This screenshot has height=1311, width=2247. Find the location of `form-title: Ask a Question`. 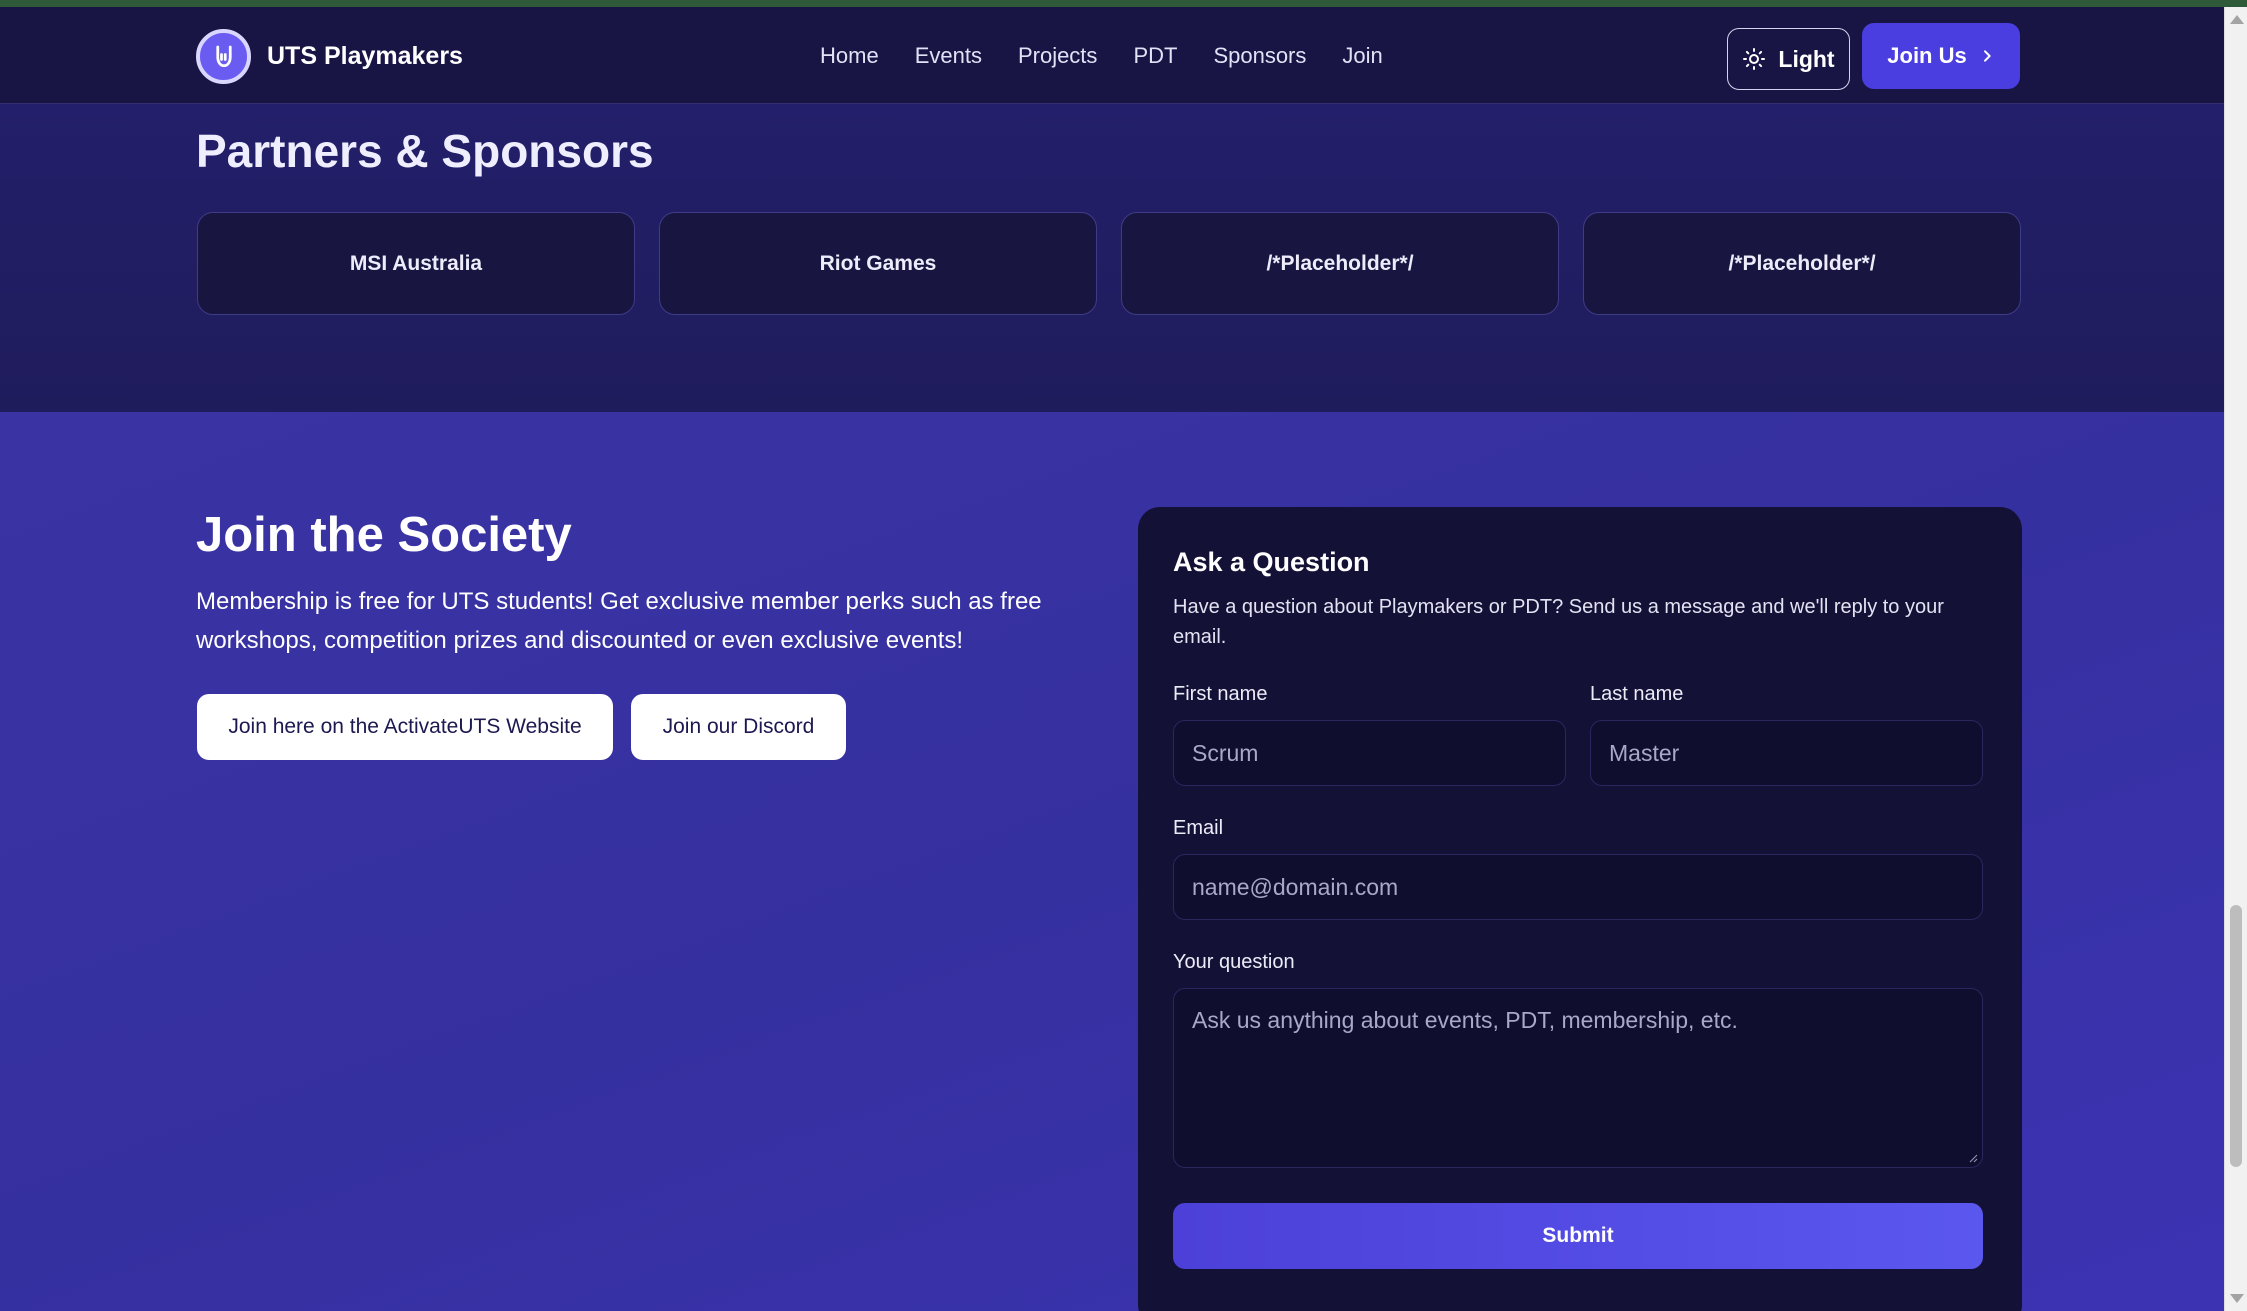

form-title: Ask a Question is located at coordinates (1271, 562).